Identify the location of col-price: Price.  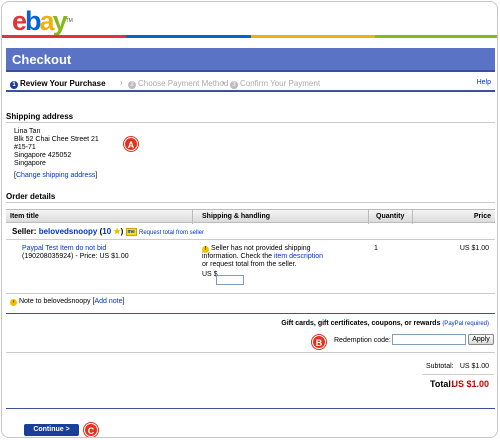
(482, 216).